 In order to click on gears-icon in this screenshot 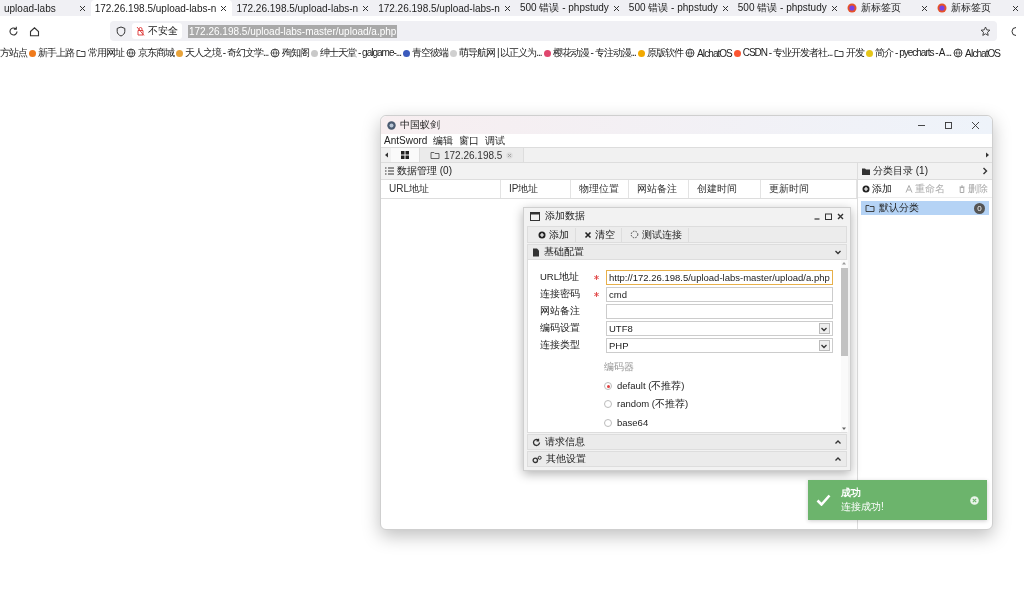, I will do `click(537, 459)`.